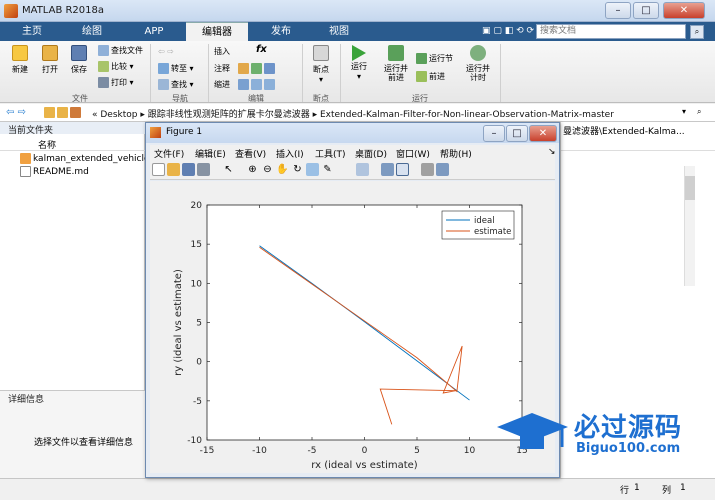 The image size is (715, 500). I want to click on tab-plots: 绘图, so click(92, 31).